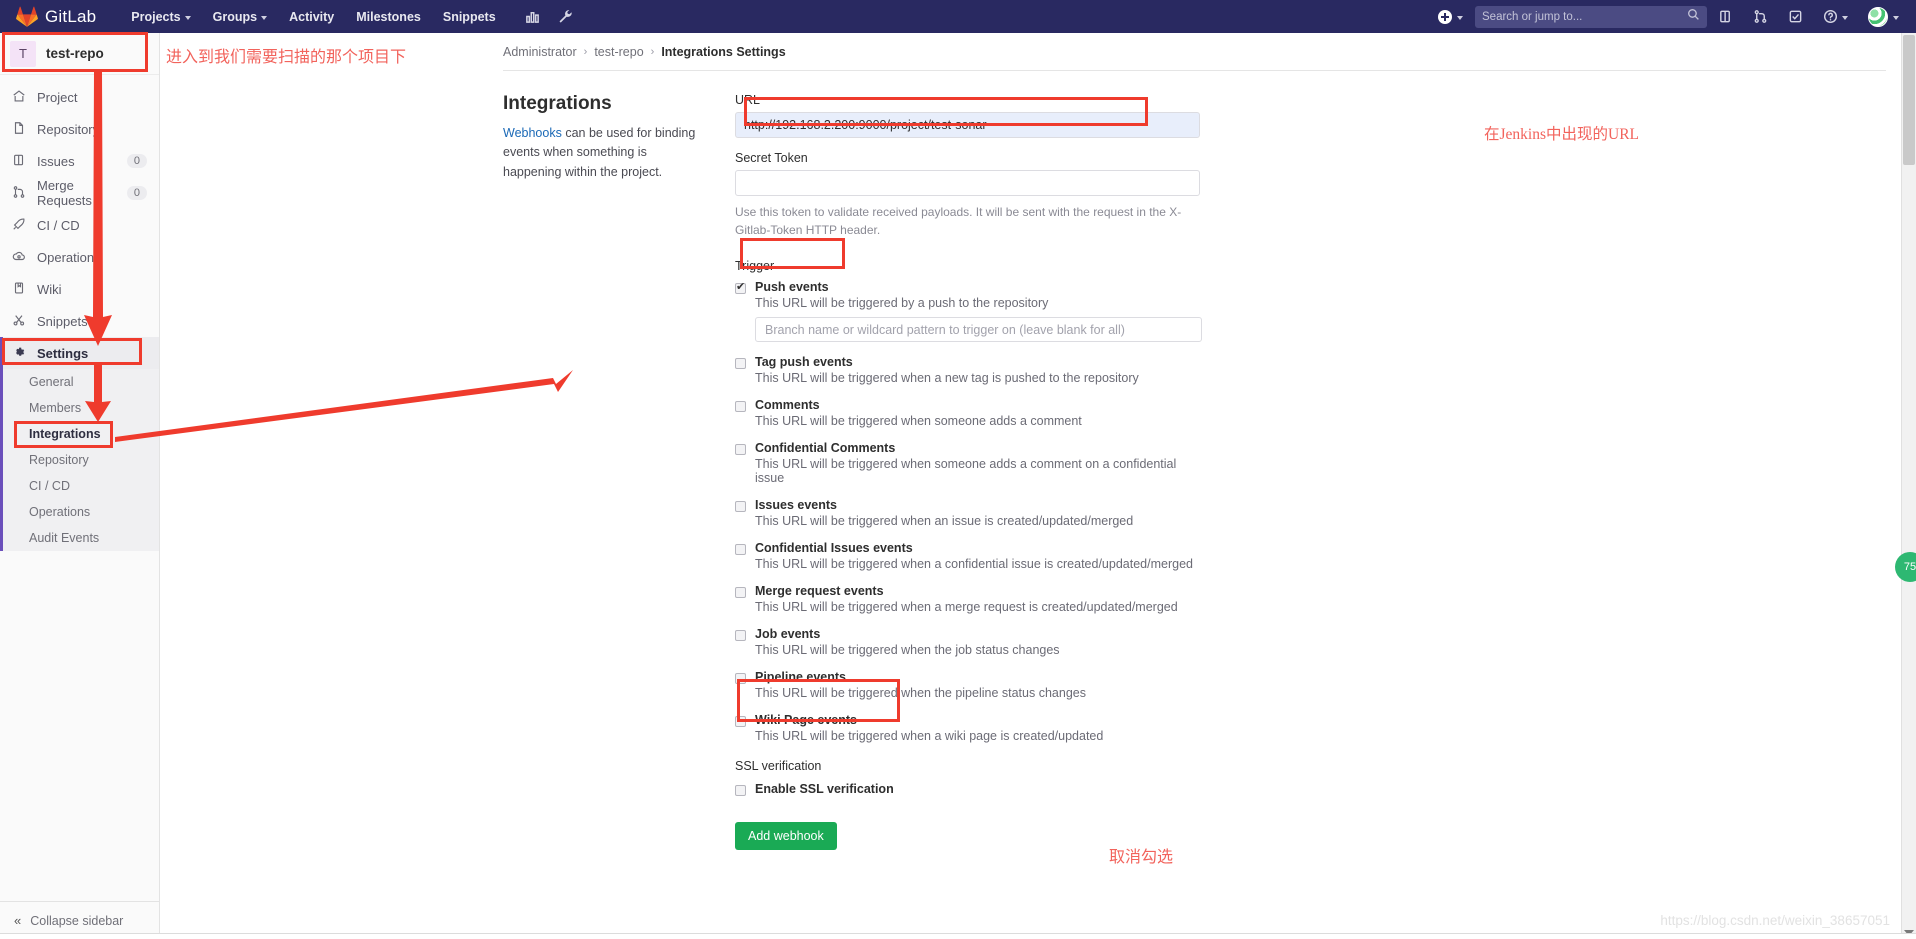  What do you see at coordinates (565, 16) in the screenshot?
I see `wrench-icon` at bounding box center [565, 16].